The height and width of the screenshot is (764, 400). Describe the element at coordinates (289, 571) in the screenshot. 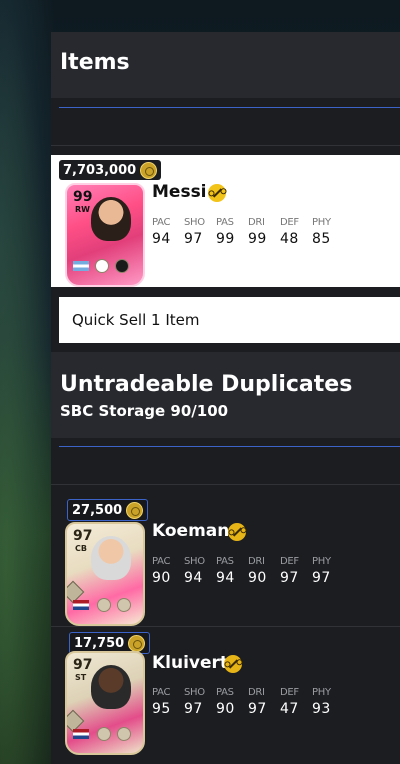

I see `stat-def: DEF 97` at that location.